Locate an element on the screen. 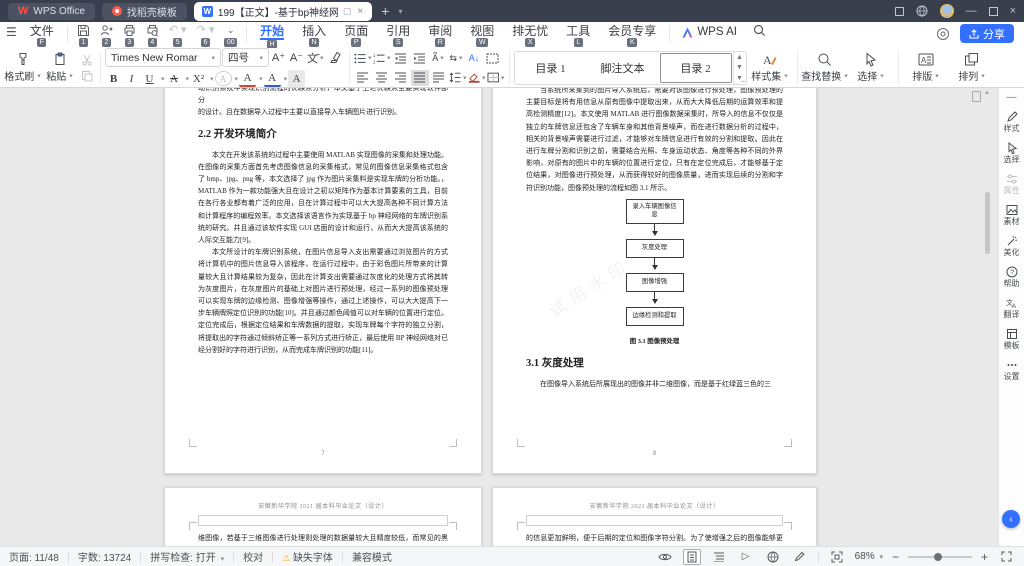 Image resolution: width=1024 pixels, height=566 pixels. tab-page: 页面 P is located at coordinates (356, 35).